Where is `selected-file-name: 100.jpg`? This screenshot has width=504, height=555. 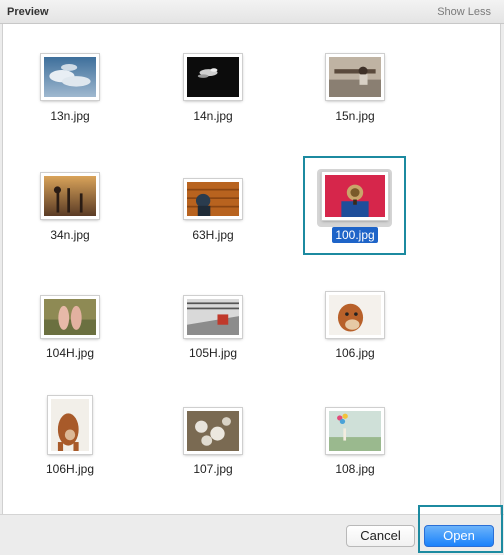 selected-file-name: 100.jpg is located at coordinates (355, 235).